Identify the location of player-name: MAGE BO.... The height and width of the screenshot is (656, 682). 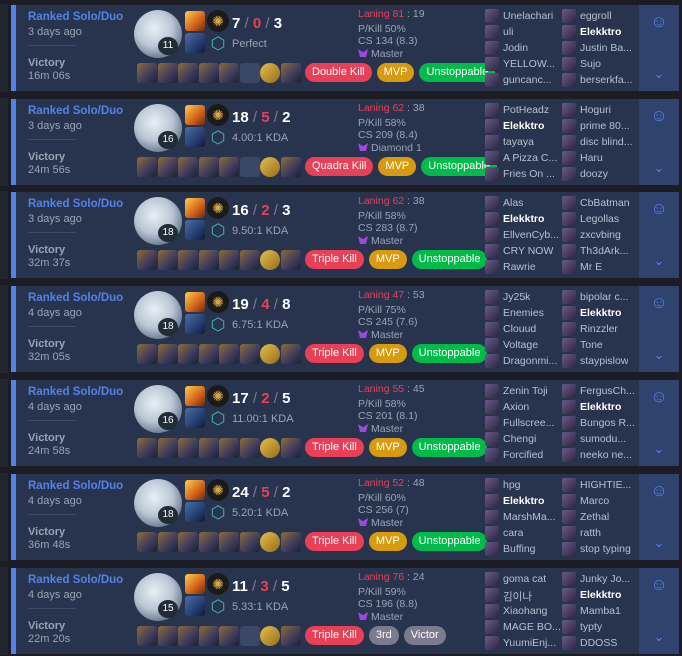
(532, 627).